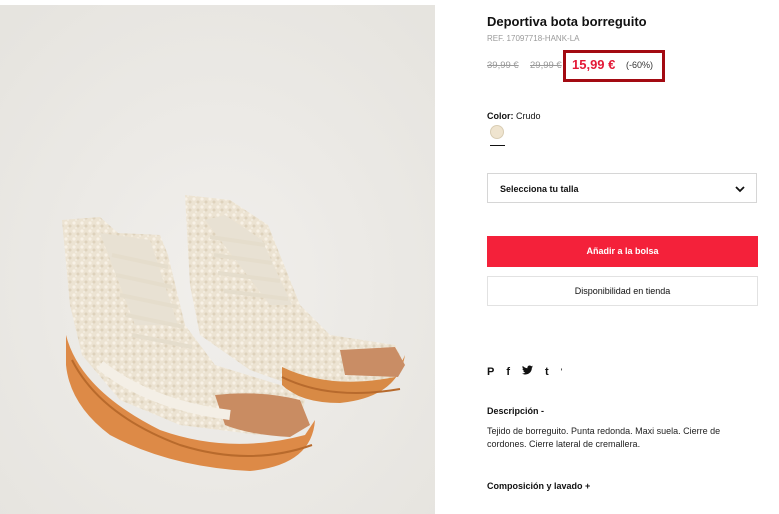 The image size is (779, 514). What do you see at coordinates (640, 65) in the screenshot?
I see `discount-badge: (-60%)` at bounding box center [640, 65].